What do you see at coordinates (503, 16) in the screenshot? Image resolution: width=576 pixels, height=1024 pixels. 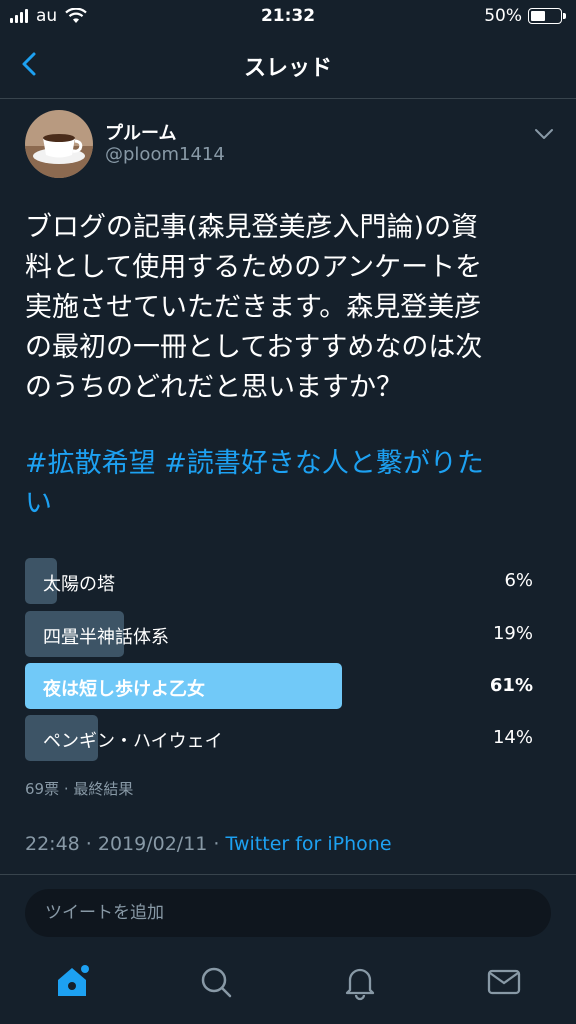 I see `battery-percent: 50%` at bounding box center [503, 16].